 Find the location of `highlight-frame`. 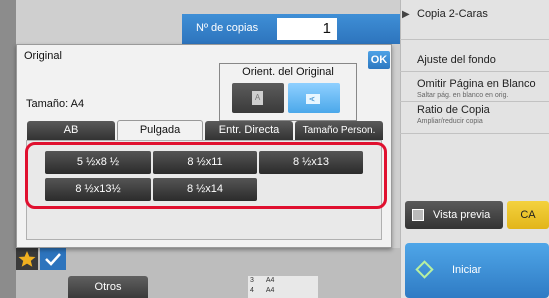

highlight-frame is located at coordinates (206, 175).